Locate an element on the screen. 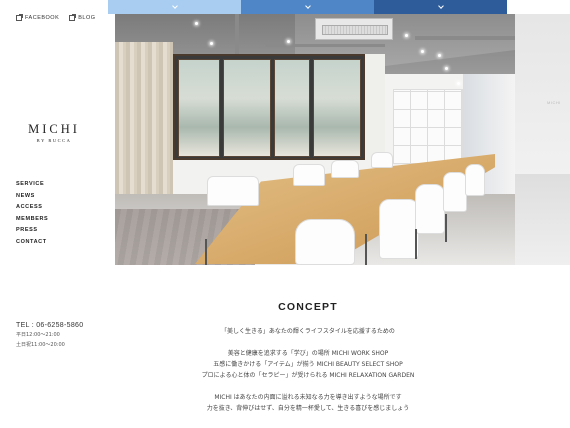 The image size is (570, 428). blog-label: BLOG is located at coordinates (87, 18).